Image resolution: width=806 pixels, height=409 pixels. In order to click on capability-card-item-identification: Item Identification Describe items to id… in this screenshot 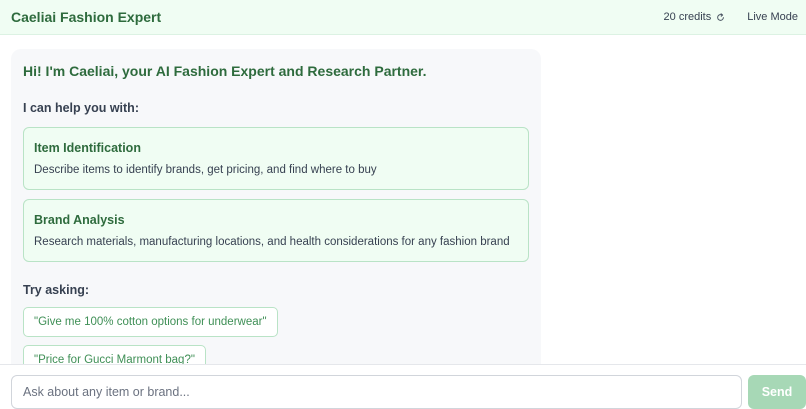, I will do `click(276, 158)`.